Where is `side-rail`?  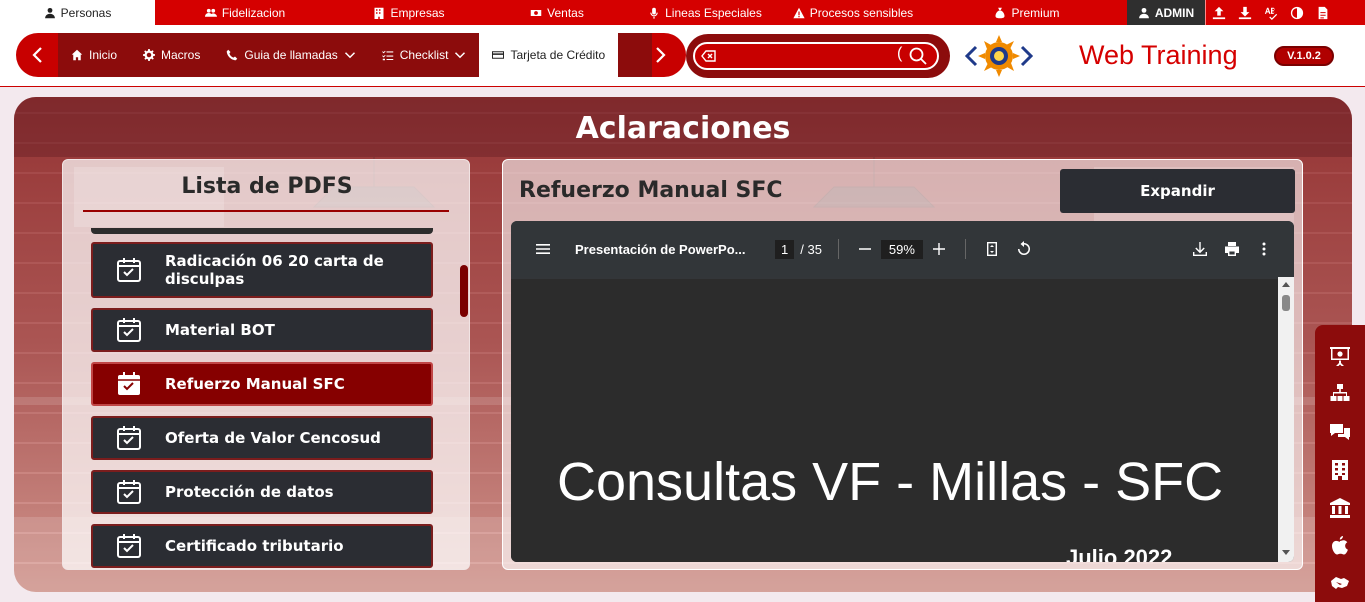
side-rail is located at coordinates (1340, 463).